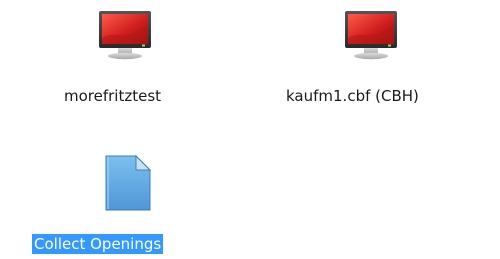 The image size is (500, 259). Describe the element at coordinates (352, 96) in the screenshot. I see `desktop-item-label: kaufm1.cbf (CBH)` at that location.